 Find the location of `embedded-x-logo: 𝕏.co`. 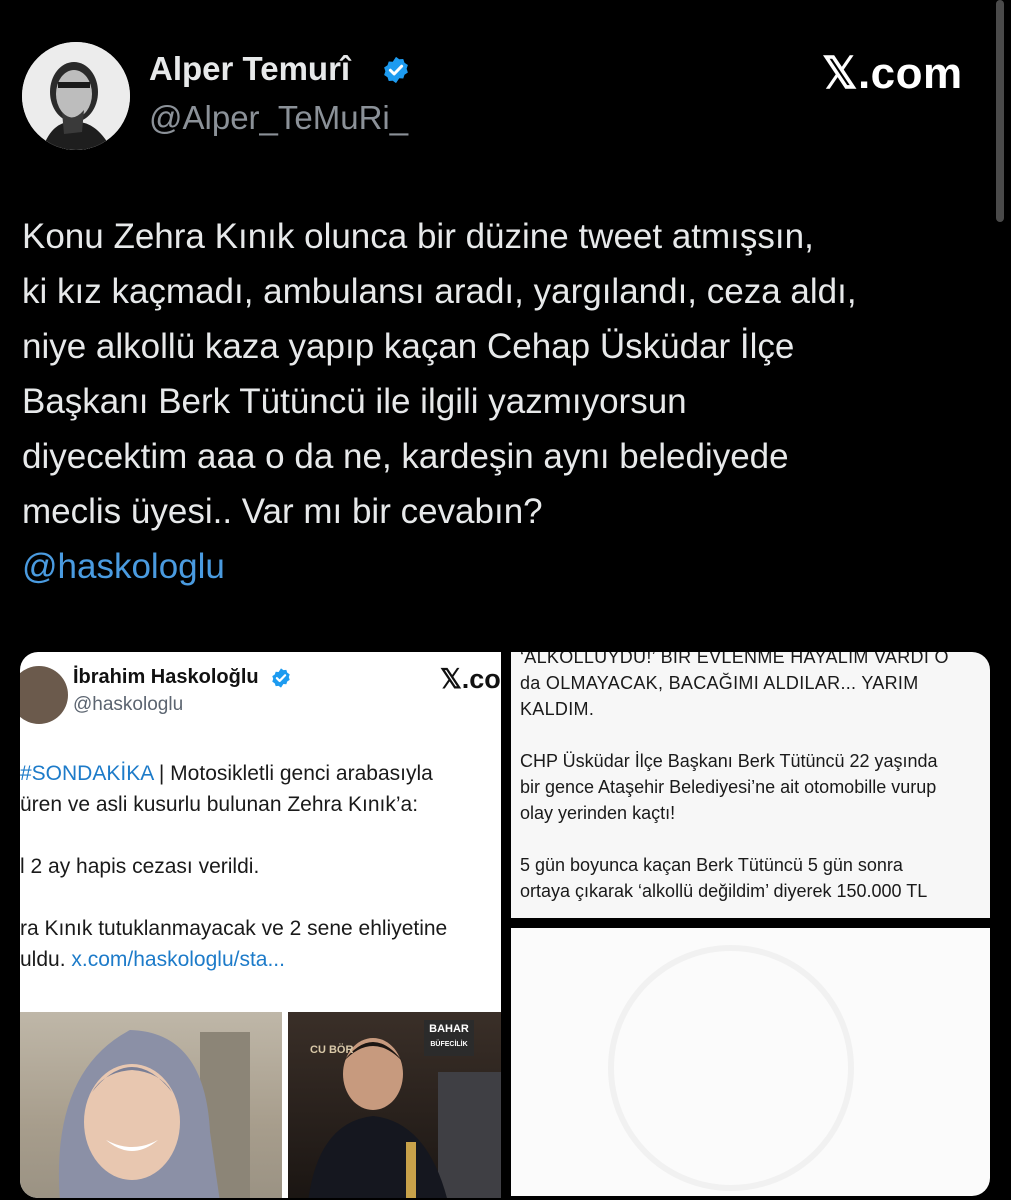

embedded-x-logo: 𝕏.co is located at coordinates (470, 679).